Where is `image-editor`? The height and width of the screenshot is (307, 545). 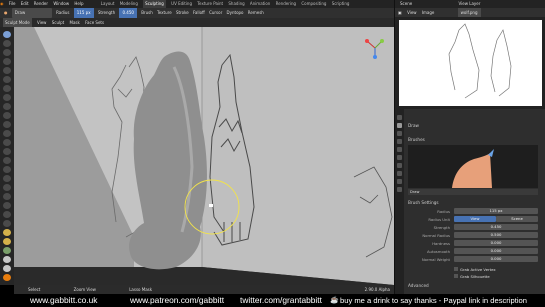
image-editor is located at coordinates (470, 63).